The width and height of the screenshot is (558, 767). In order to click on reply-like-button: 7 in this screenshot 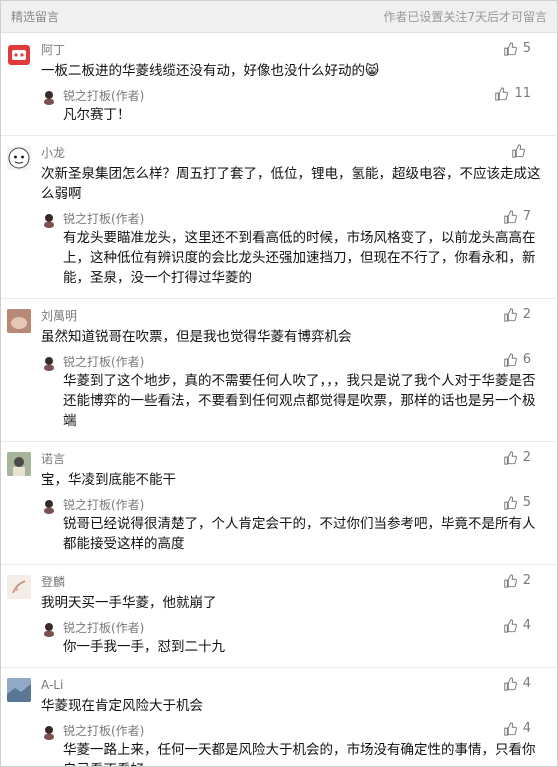, I will do `click(517, 216)`.